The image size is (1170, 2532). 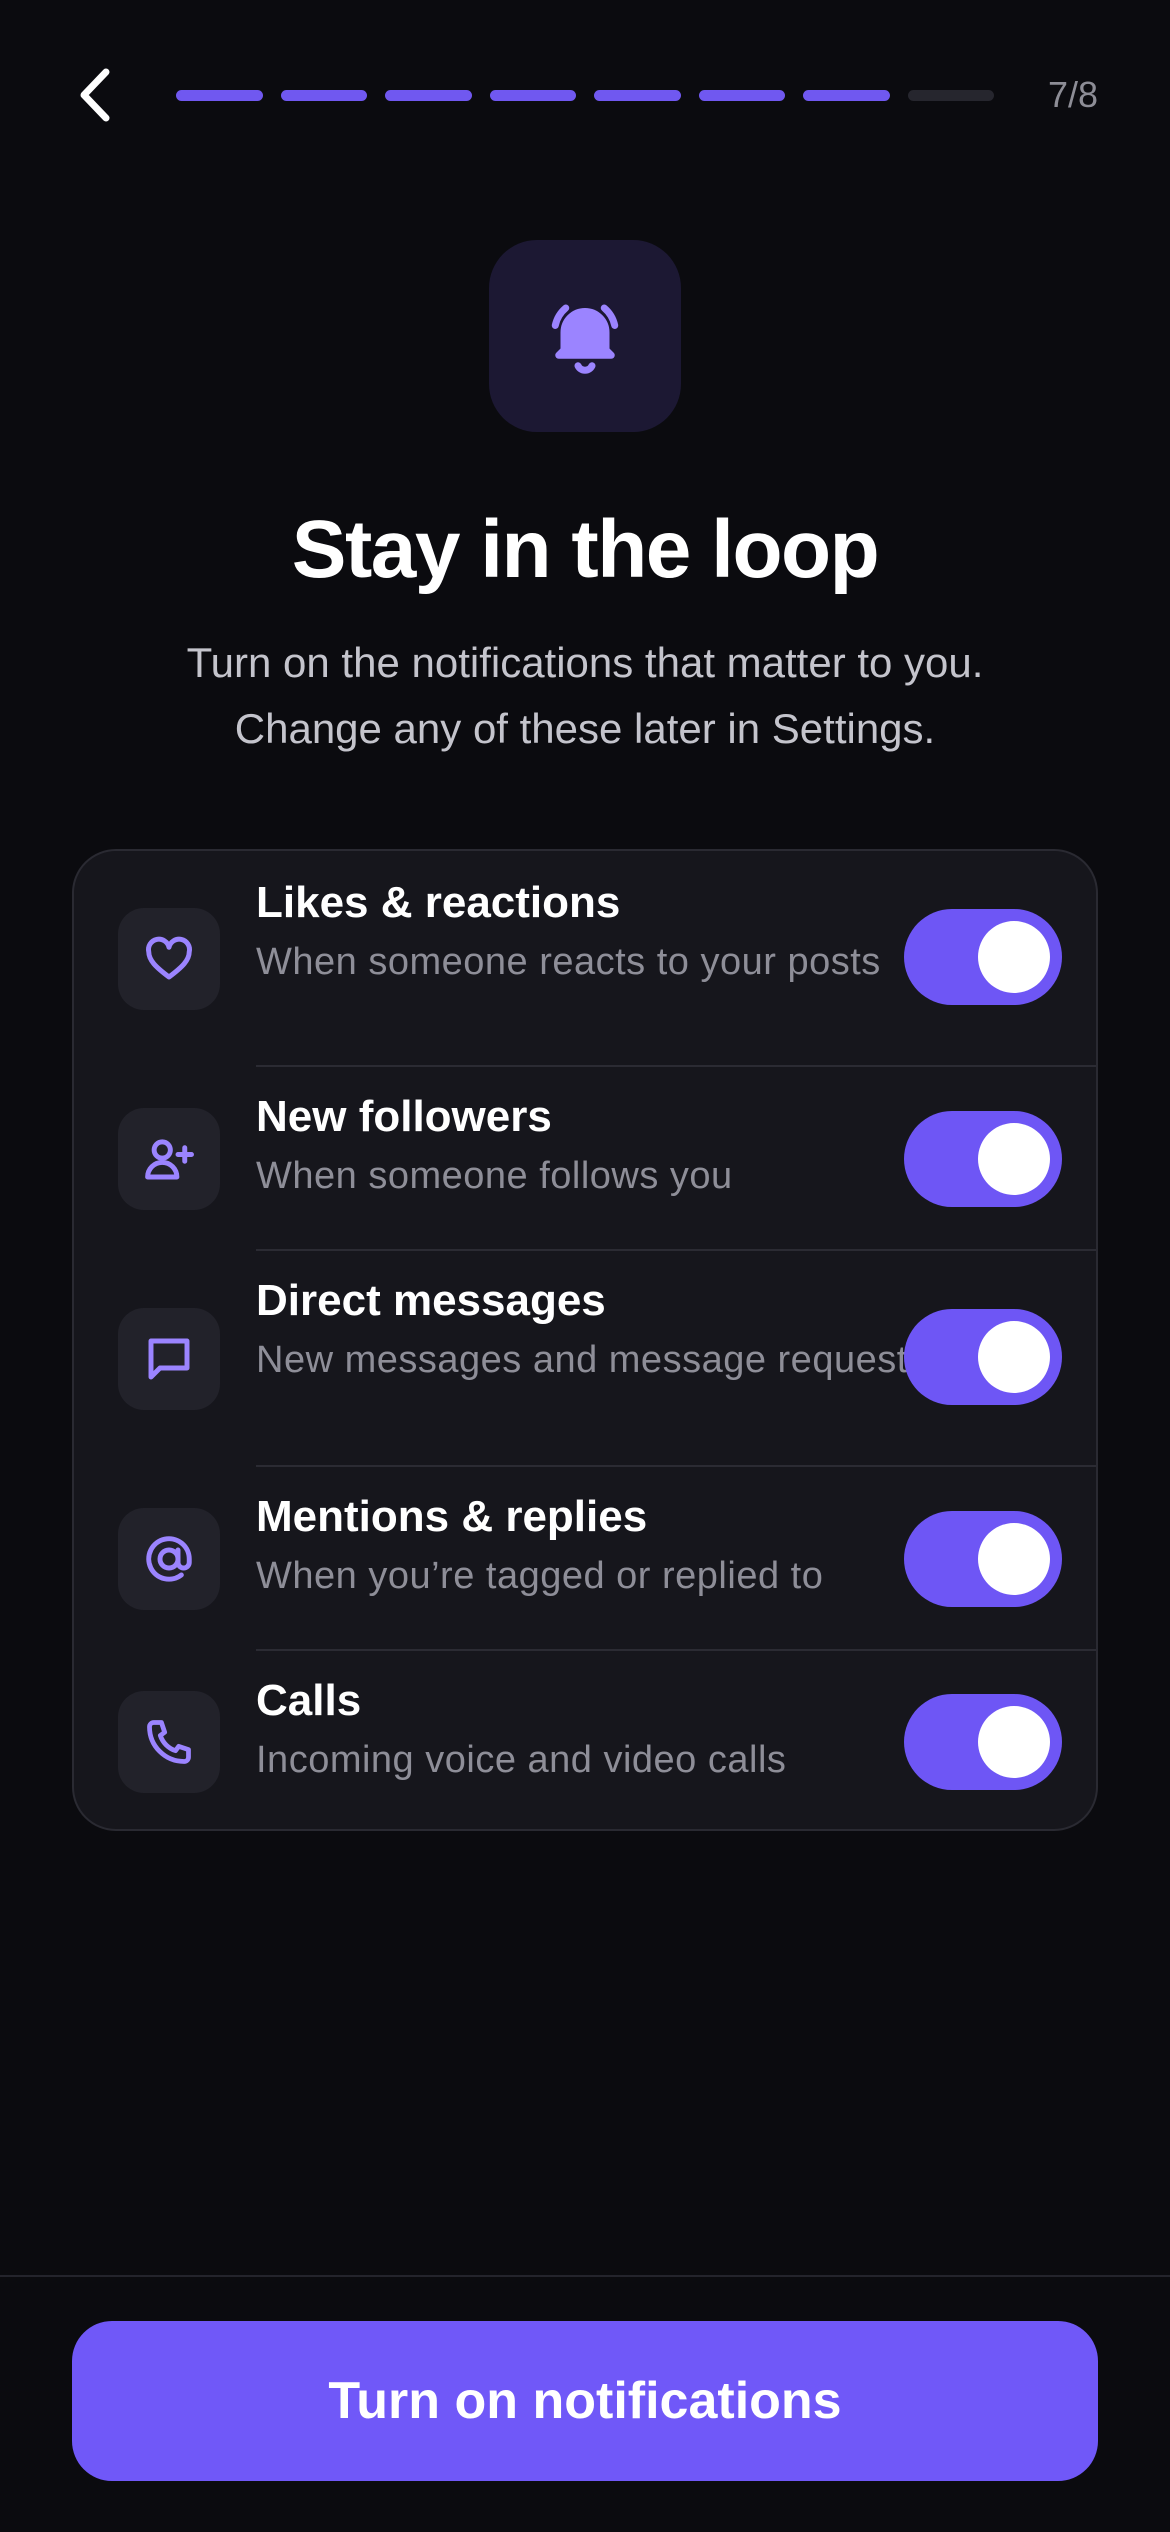 I want to click on message-icon, so click(x=169, y=1359).